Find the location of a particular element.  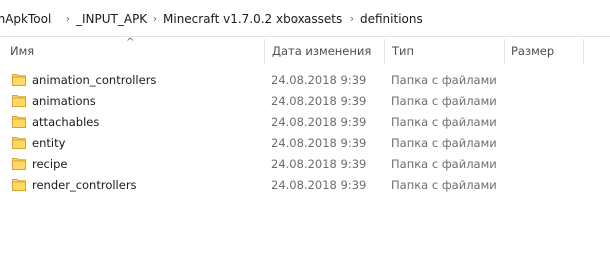

column-header-row: ^ Имя Дата изменения Тип Размер is located at coordinates (305, 51).